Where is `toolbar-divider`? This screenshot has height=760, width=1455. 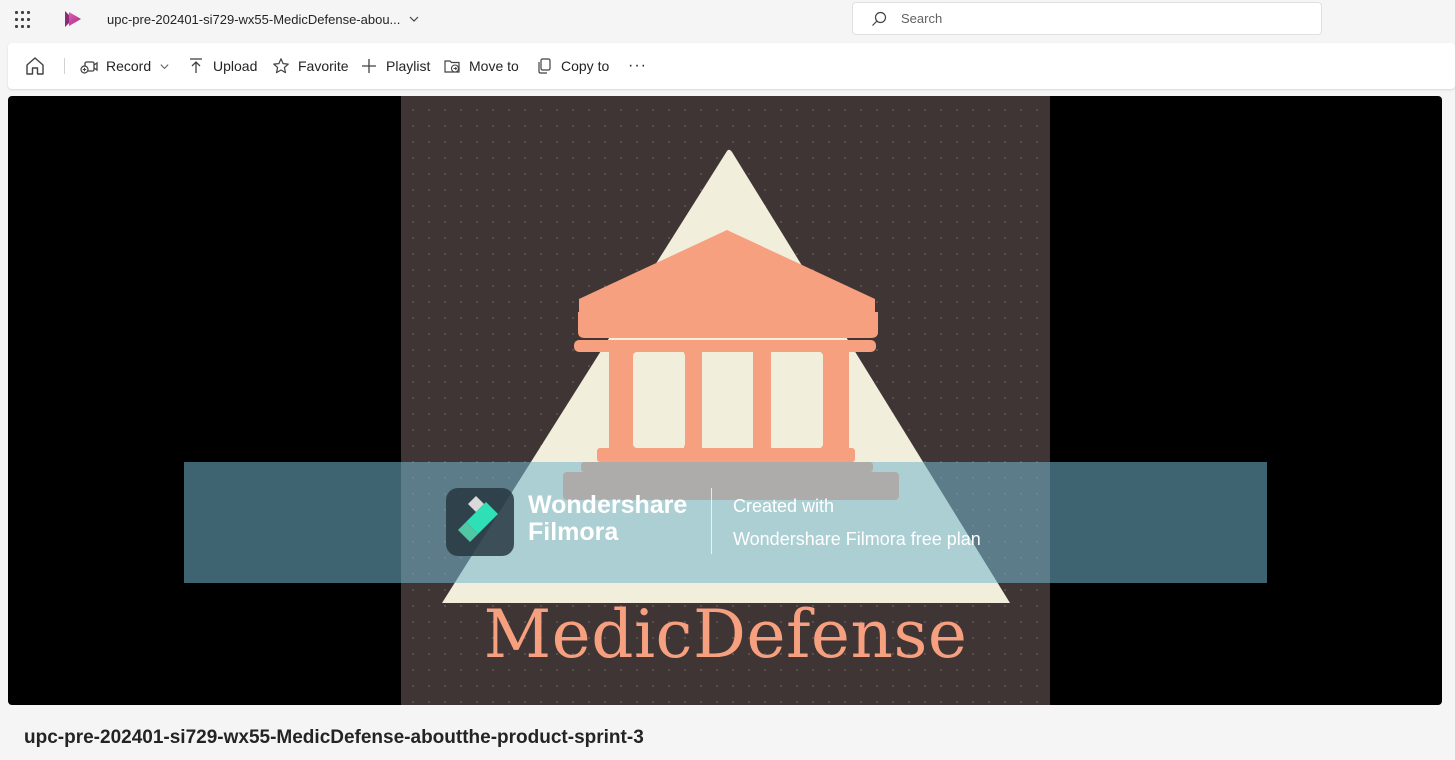 toolbar-divider is located at coordinates (64, 66).